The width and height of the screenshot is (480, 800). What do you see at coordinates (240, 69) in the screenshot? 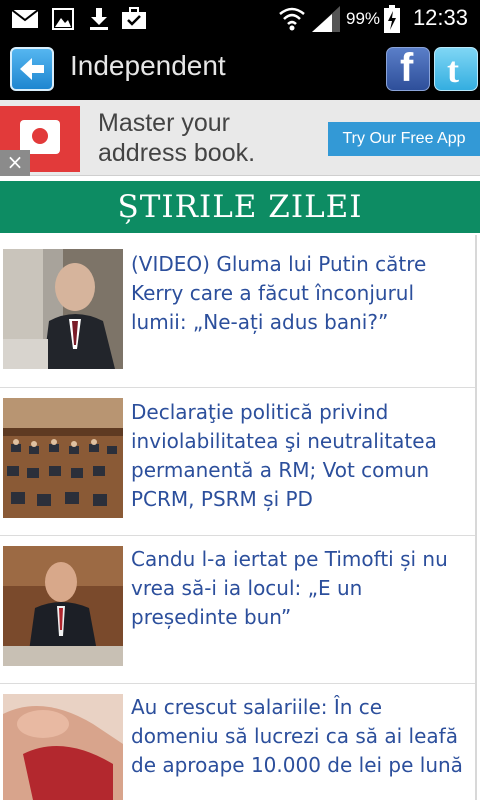
I see `app-bar: Independent f t` at bounding box center [240, 69].